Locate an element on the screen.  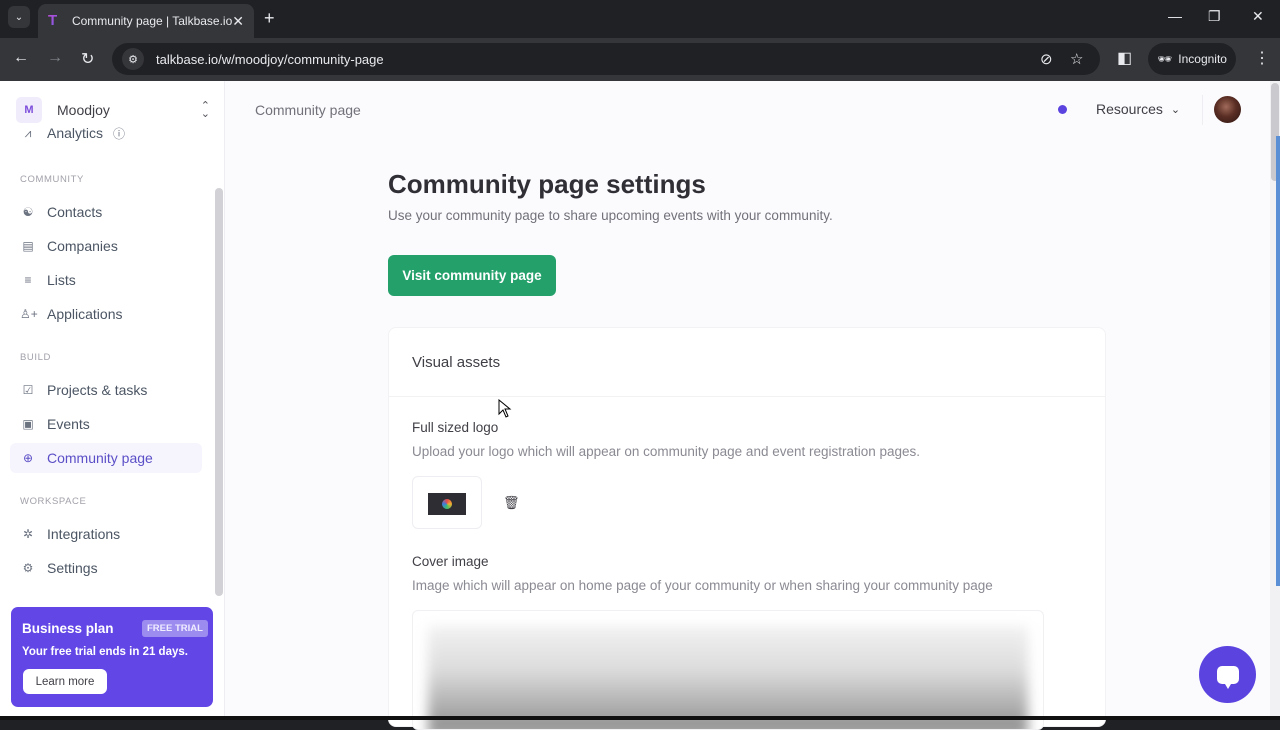
sidebar-item-label: Companies is located at coordinates (82, 246).